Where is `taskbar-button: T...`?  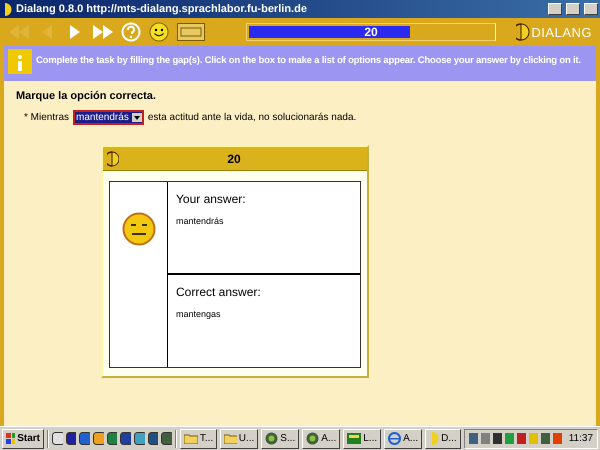
taskbar-button: T... is located at coordinates (199, 438).